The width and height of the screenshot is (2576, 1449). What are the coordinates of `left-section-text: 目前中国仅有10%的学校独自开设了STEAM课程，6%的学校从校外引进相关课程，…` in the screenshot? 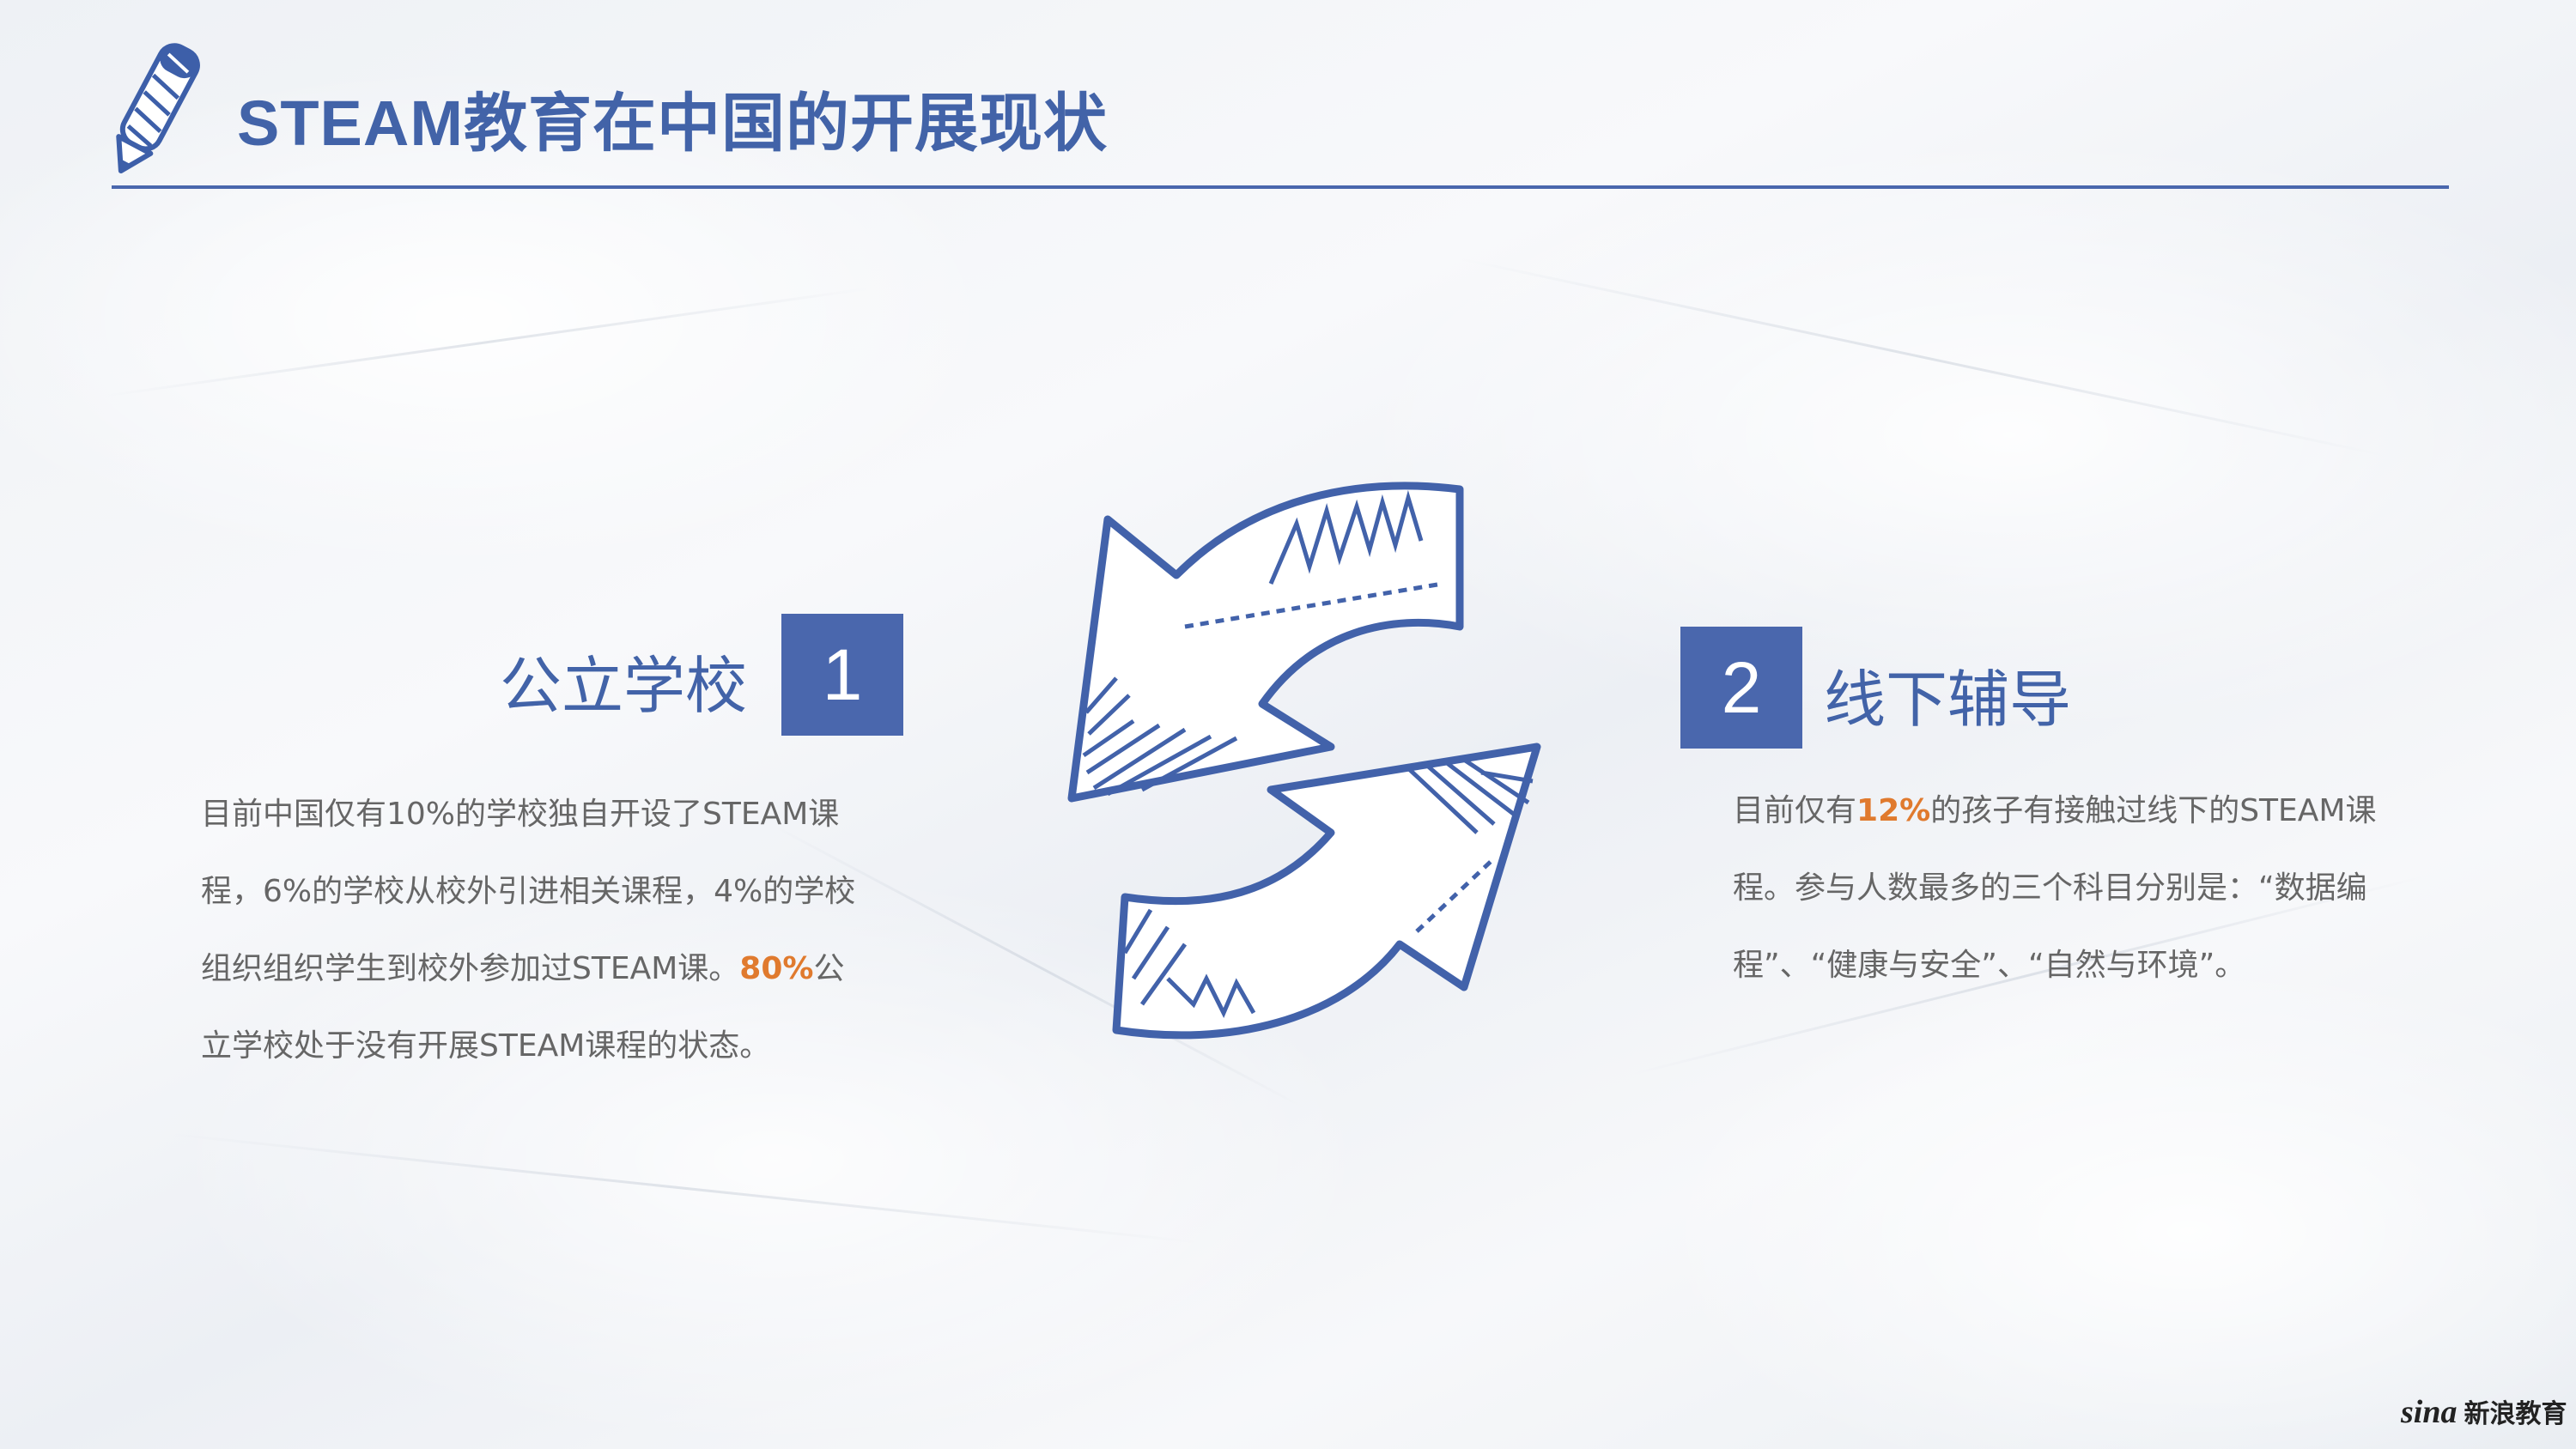 It's located at (536, 930).